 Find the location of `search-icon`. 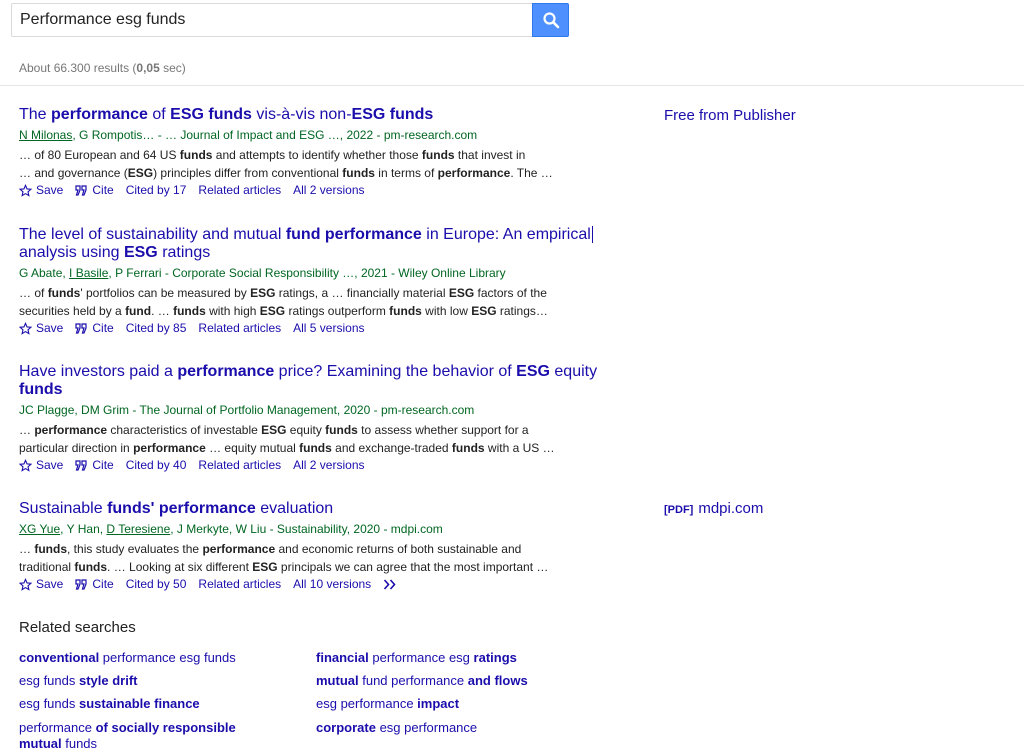

search-icon is located at coordinates (550, 20).